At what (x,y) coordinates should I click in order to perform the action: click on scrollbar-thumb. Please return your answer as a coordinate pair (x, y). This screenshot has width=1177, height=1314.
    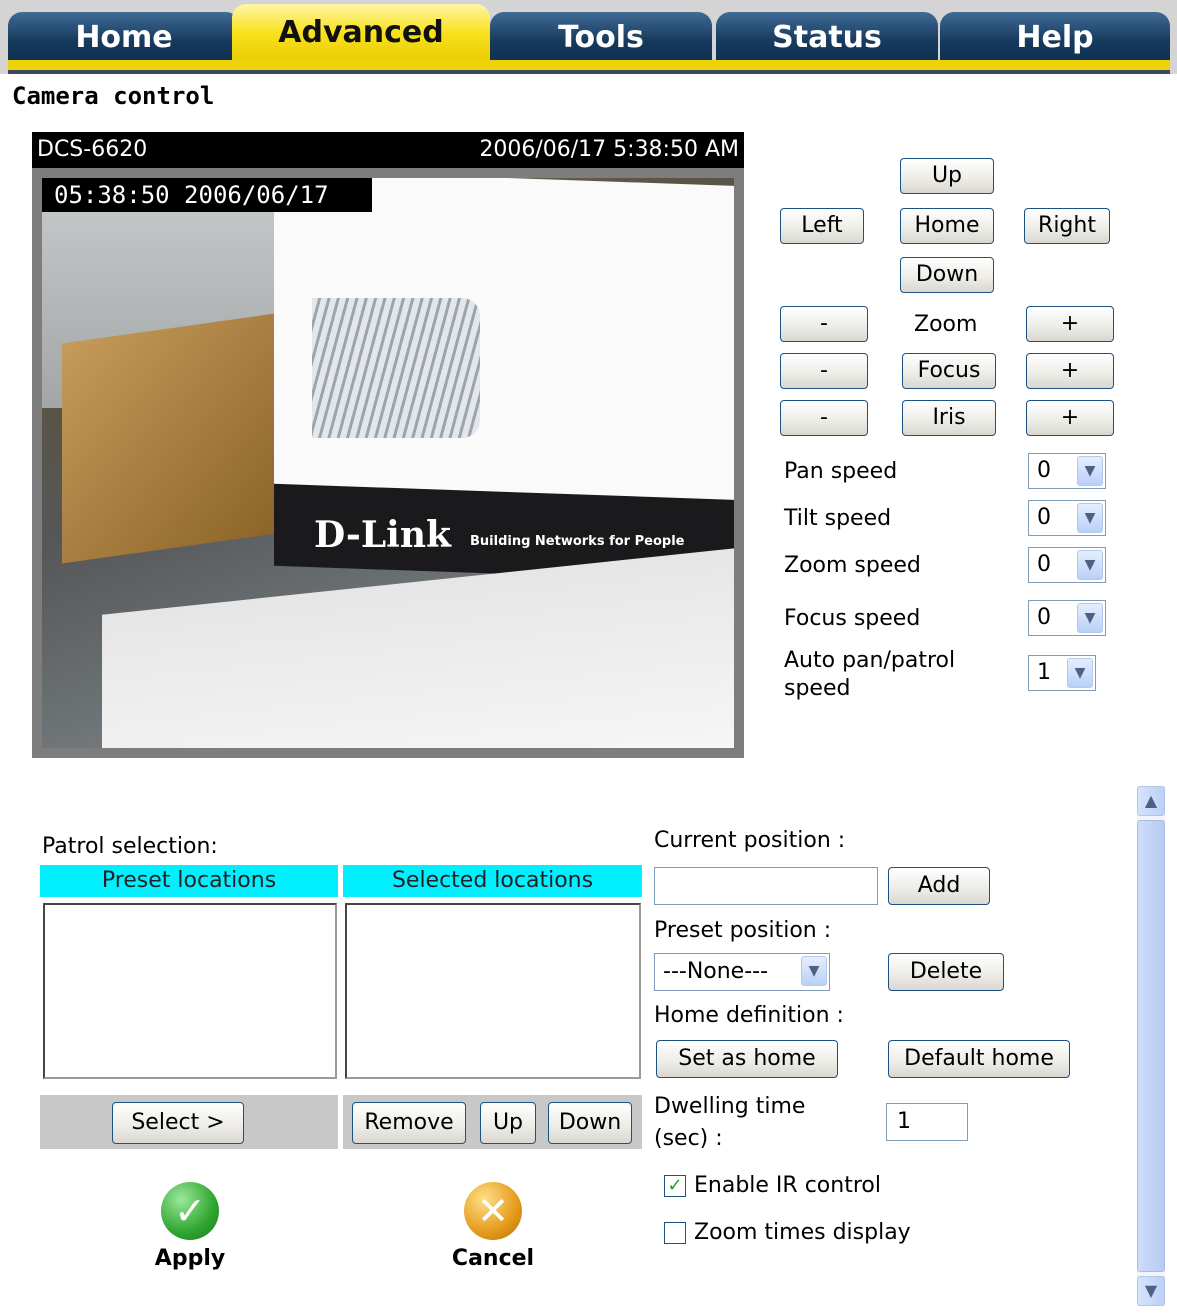
    Looking at the image, I should click on (1151, 1046).